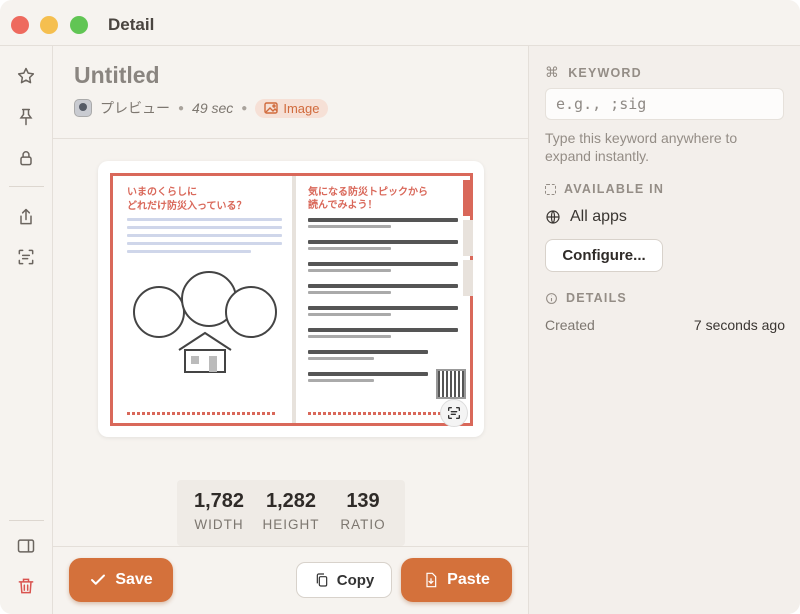 The height and width of the screenshot is (614, 800). Describe the element at coordinates (131, 24) in the screenshot. I see `window-title: Detail` at that location.